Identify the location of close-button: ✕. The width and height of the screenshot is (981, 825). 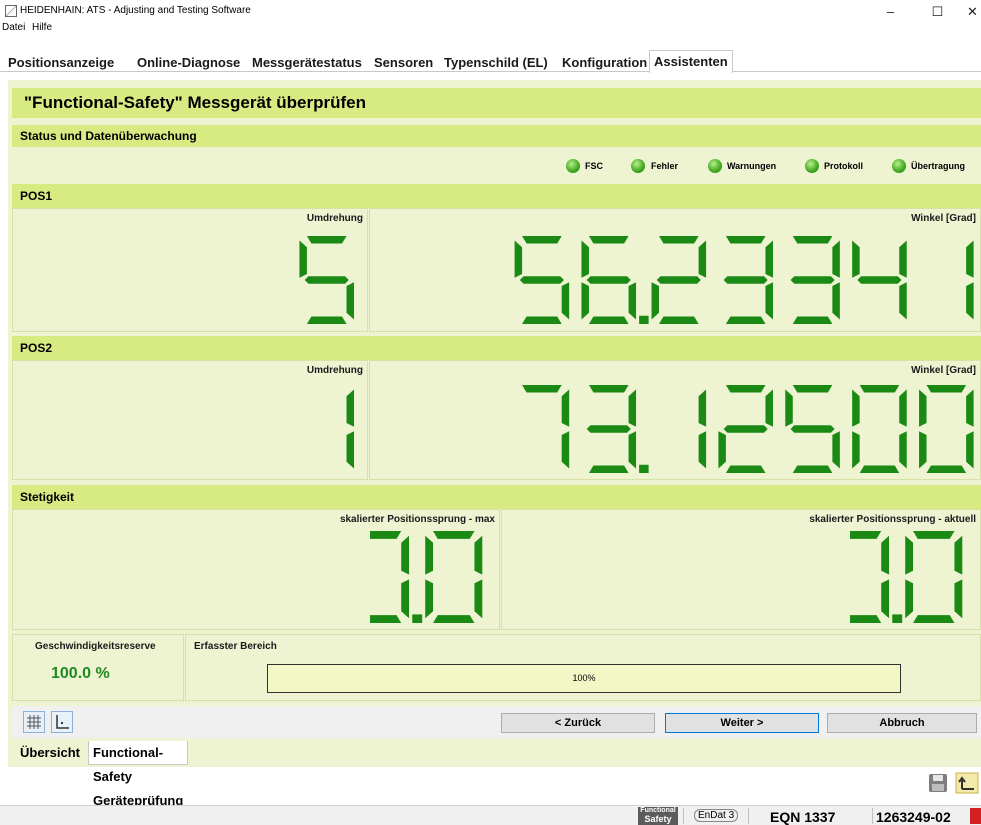
(968, 12).